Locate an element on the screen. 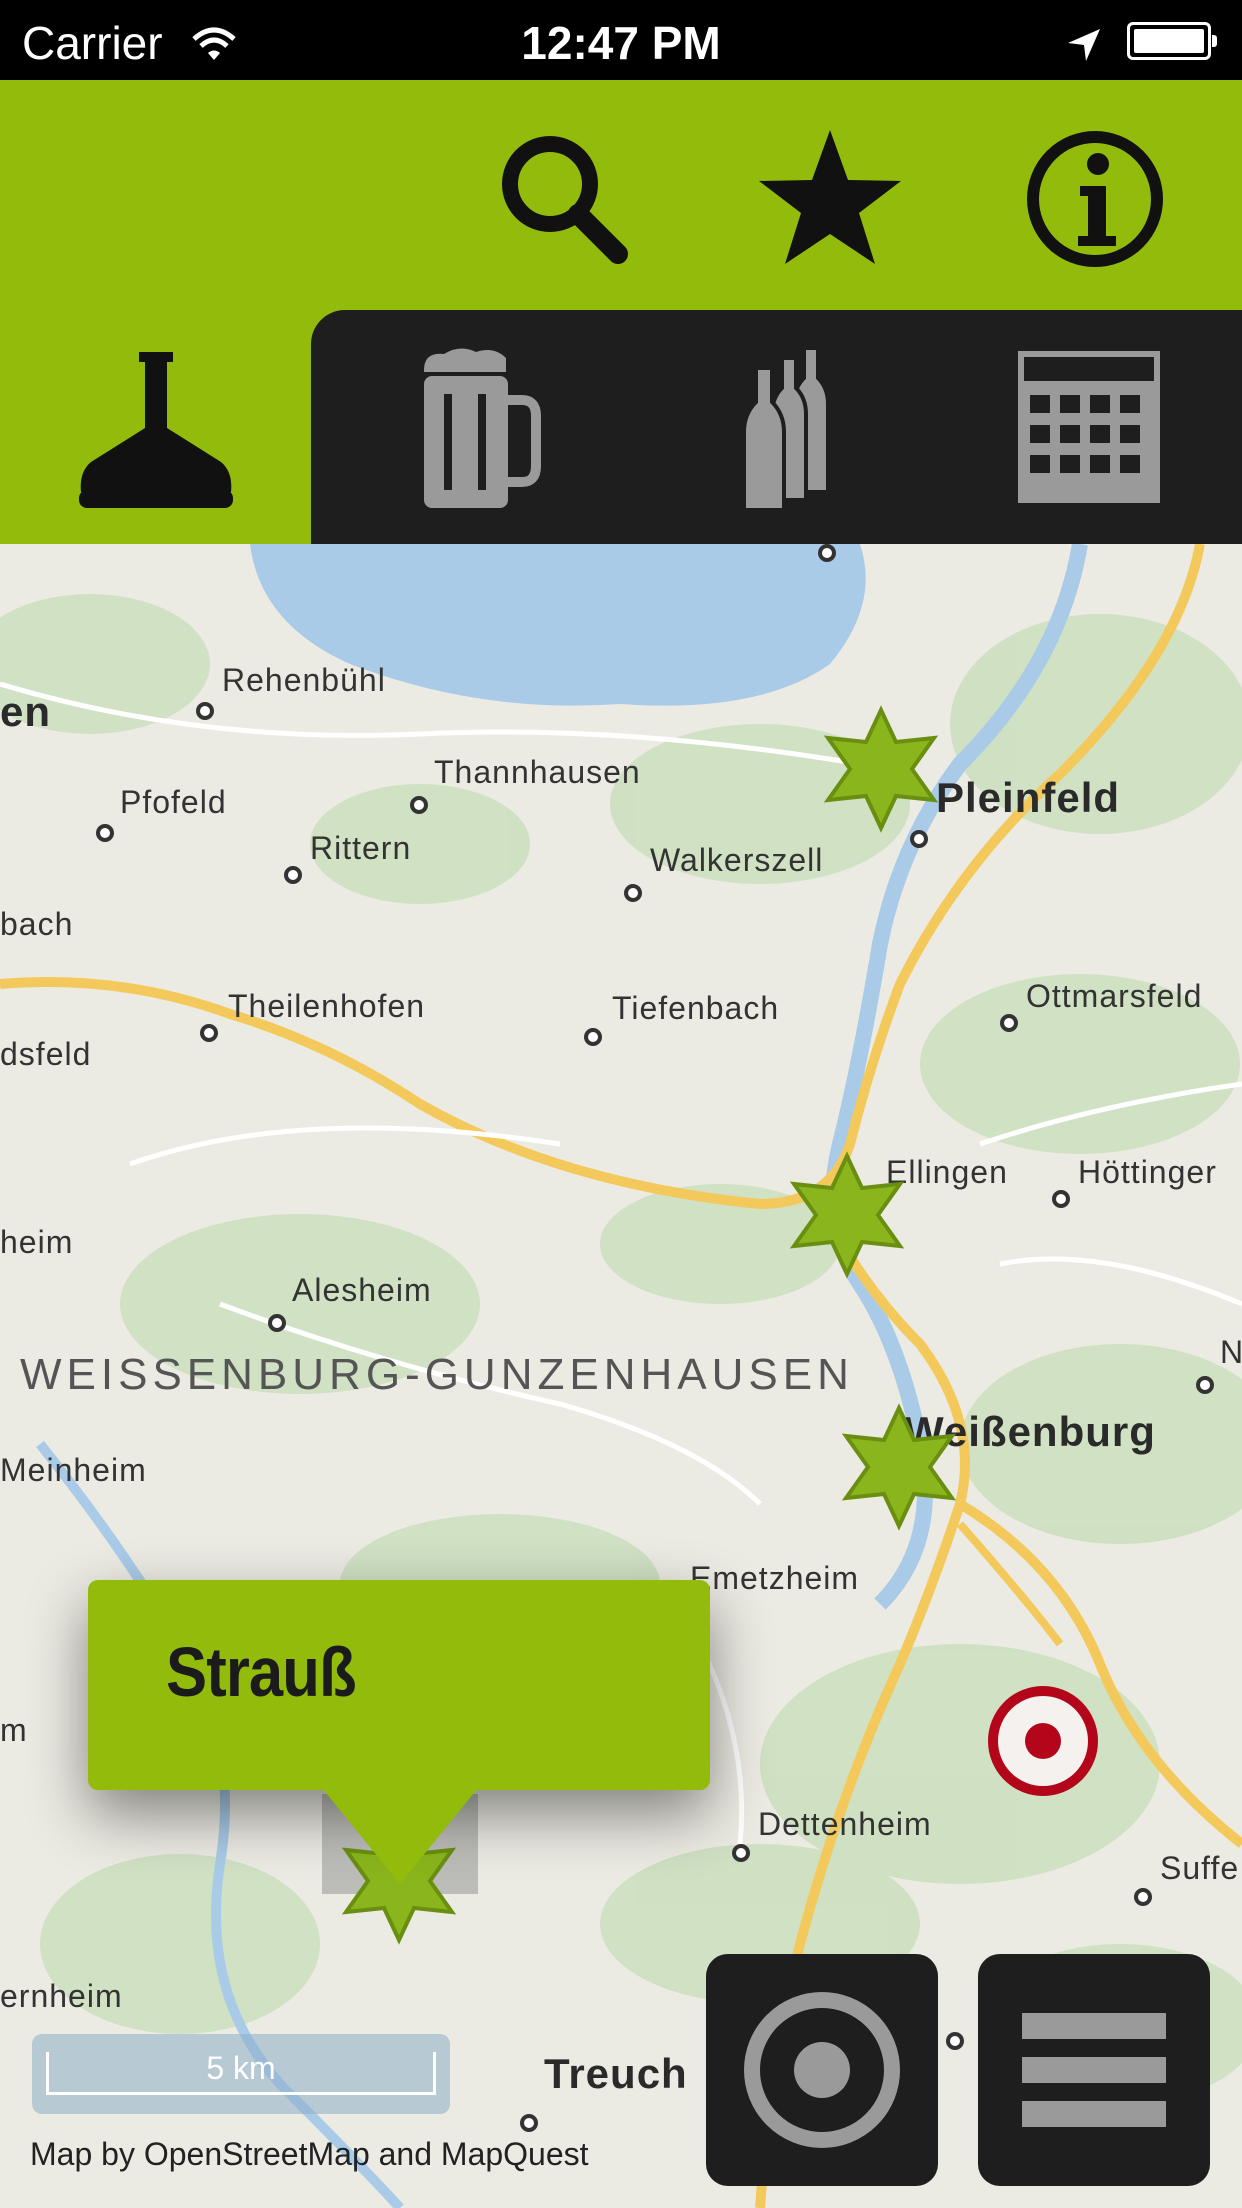 Image resolution: width=1242 pixels, height=2208 pixels. bottles-icon is located at coordinates (786, 429).